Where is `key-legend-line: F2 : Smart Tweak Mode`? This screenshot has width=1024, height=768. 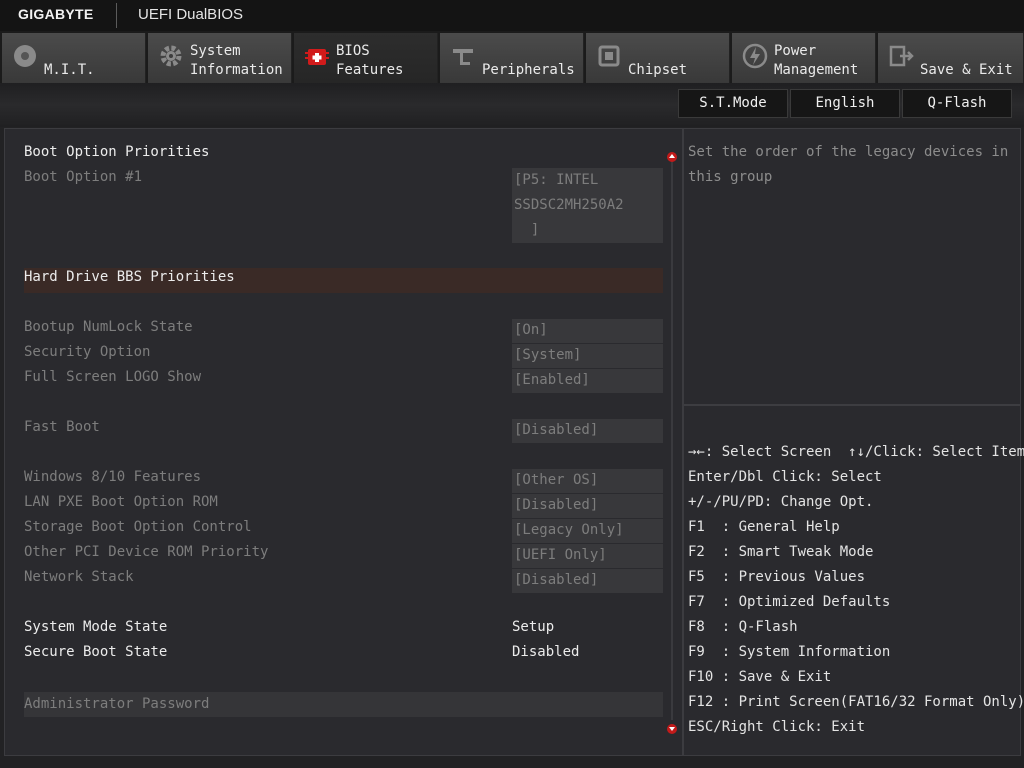 key-legend-line: F2 : Smart Tweak Mode is located at coordinates (781, 552).